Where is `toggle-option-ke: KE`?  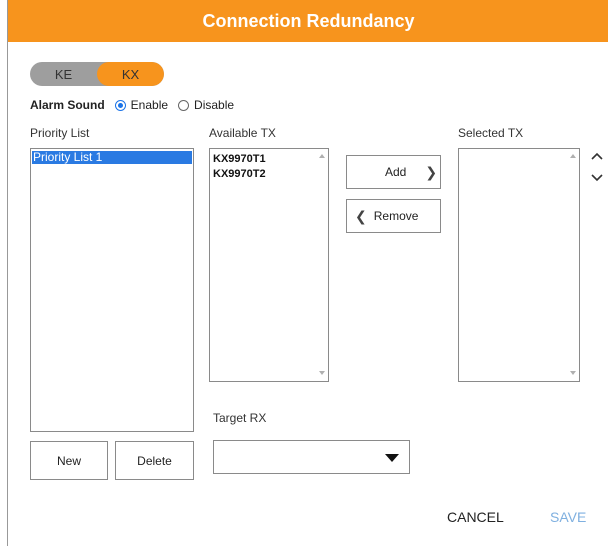 toggle-option-ke: KE is located at coordinates (63, 74).